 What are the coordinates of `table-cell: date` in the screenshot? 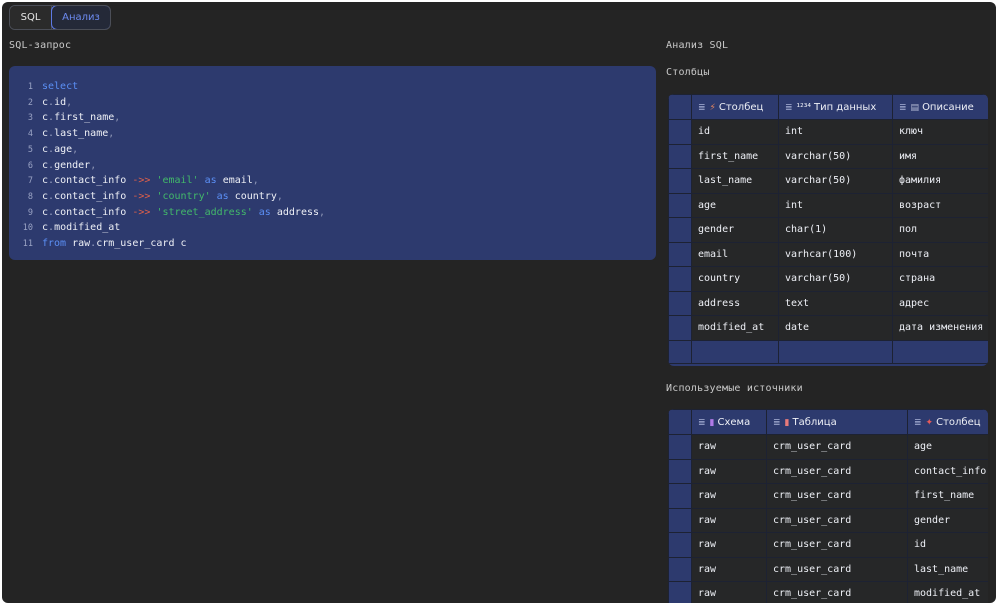 It's located at (835, 328).